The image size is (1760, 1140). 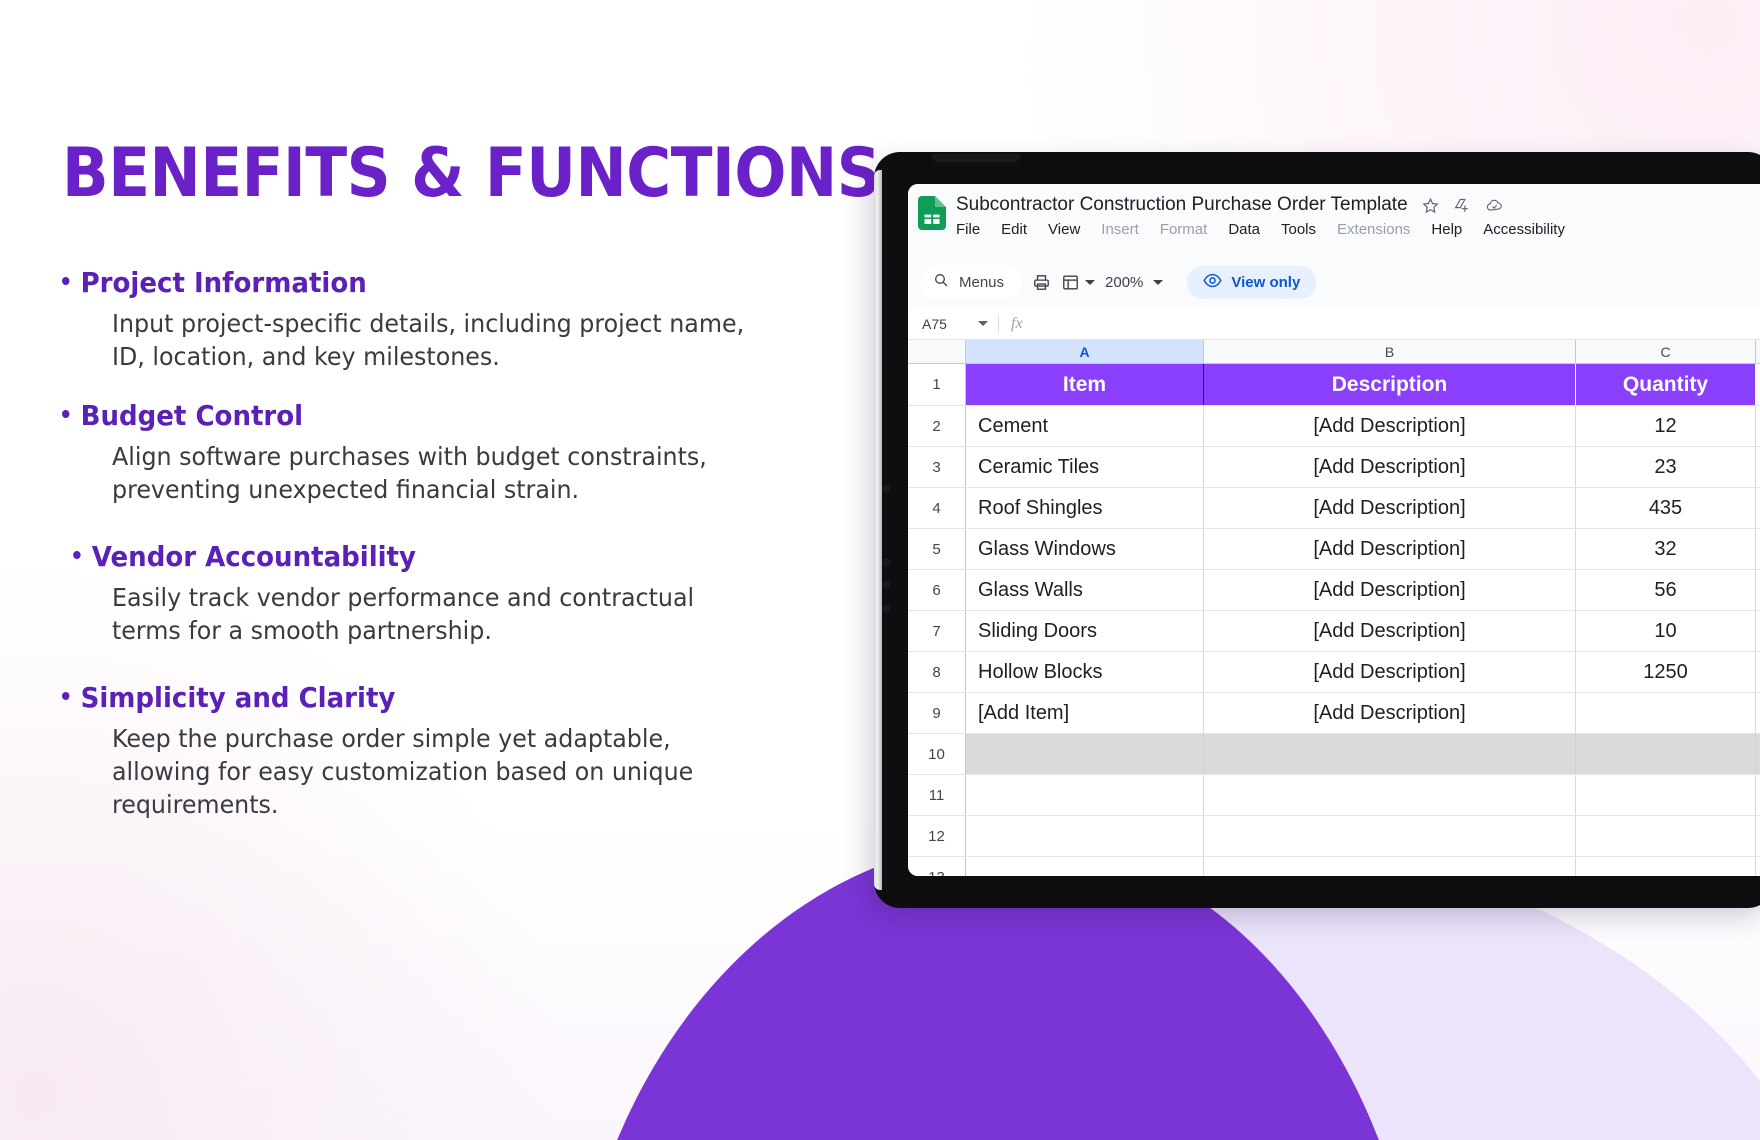 I want to click on row-number: 9, so click(x=937, y=713).